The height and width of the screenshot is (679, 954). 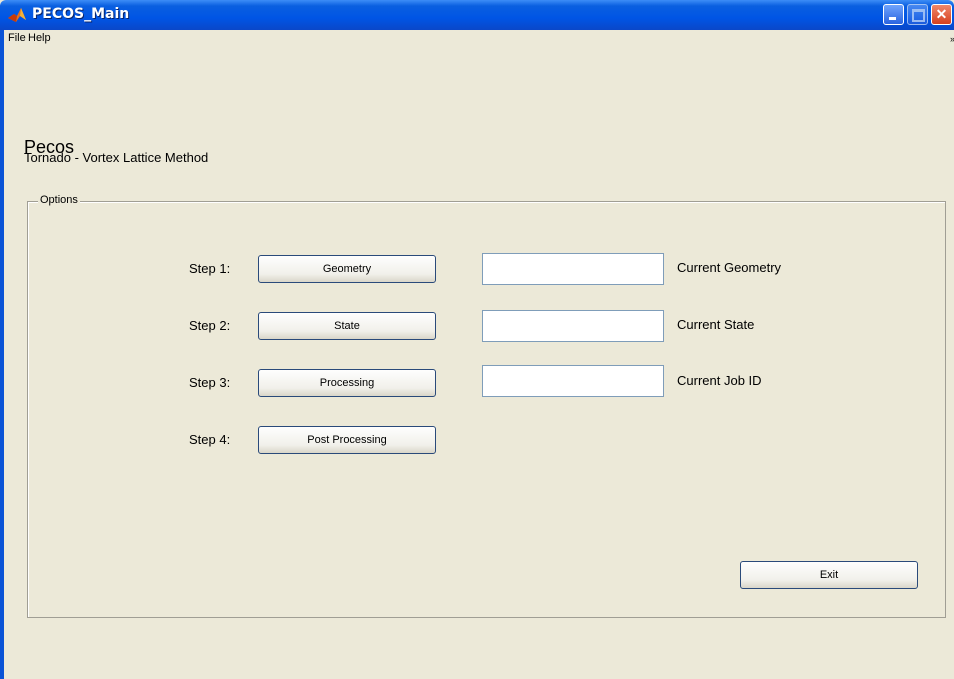 What do you see at coordinates (347, 326) in the screenshot?
I see `state-button: State` at bounding box center [347, 326].